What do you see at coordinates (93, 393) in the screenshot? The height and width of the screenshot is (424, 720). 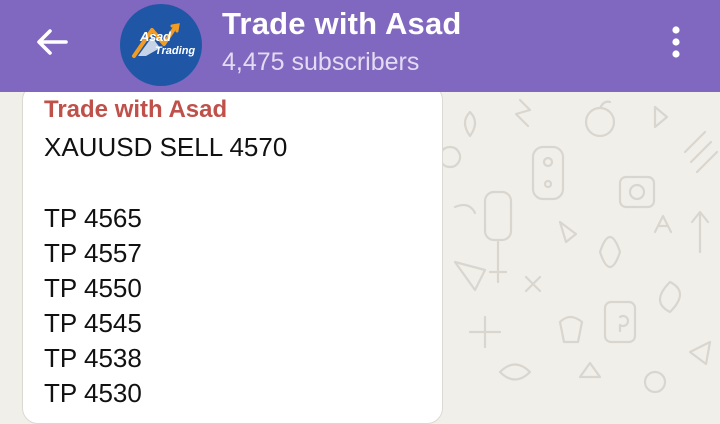 I see `message-line: TP 4530` at bounding box center [93, 393].